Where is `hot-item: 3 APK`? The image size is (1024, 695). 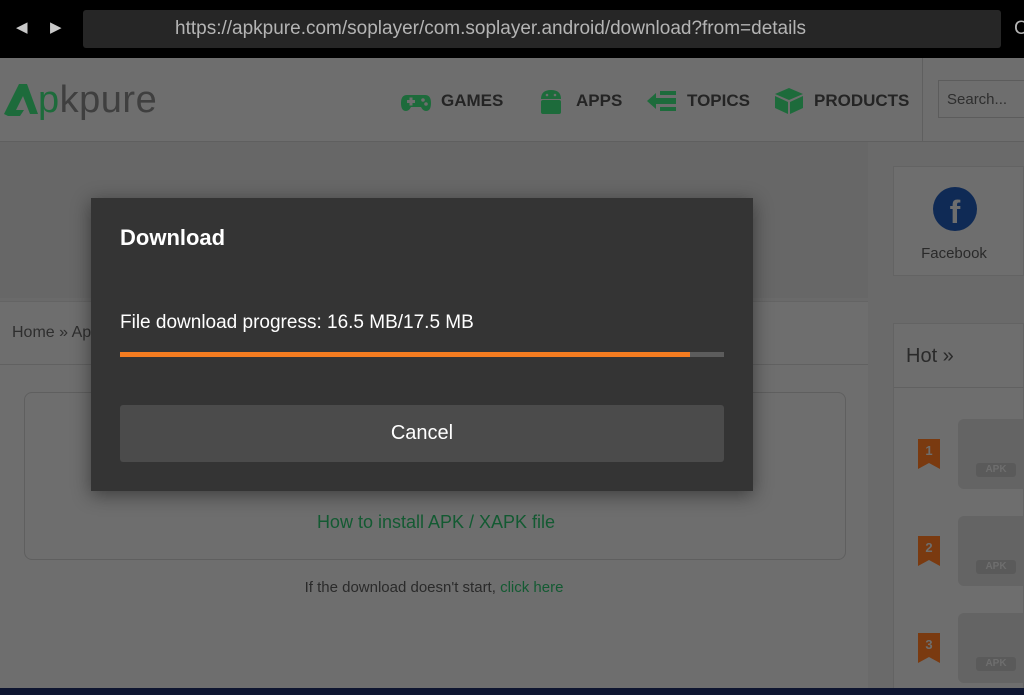
hot-item: 3 APK is located at coordinates (959, 645).